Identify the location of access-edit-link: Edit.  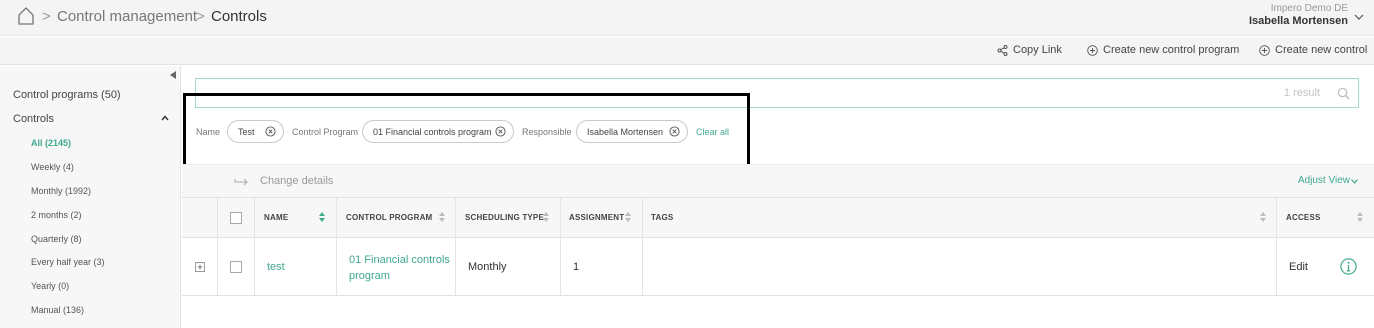
(1298, 267).